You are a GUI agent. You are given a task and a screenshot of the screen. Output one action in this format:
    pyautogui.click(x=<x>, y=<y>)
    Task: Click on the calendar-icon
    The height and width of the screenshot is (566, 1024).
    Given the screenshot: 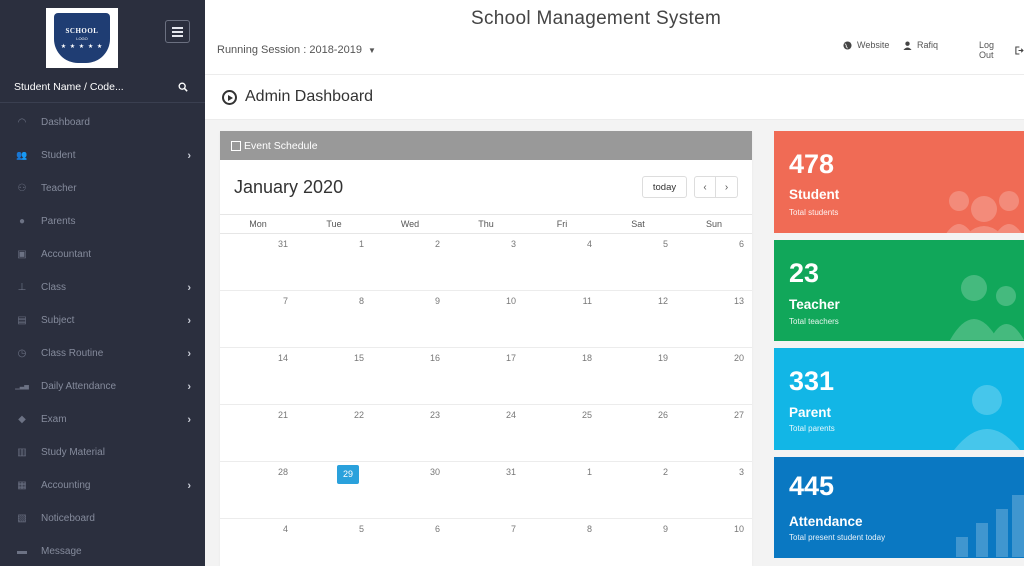 What is the action you would take?
    pyautogui.click(x=236, y=145)
    